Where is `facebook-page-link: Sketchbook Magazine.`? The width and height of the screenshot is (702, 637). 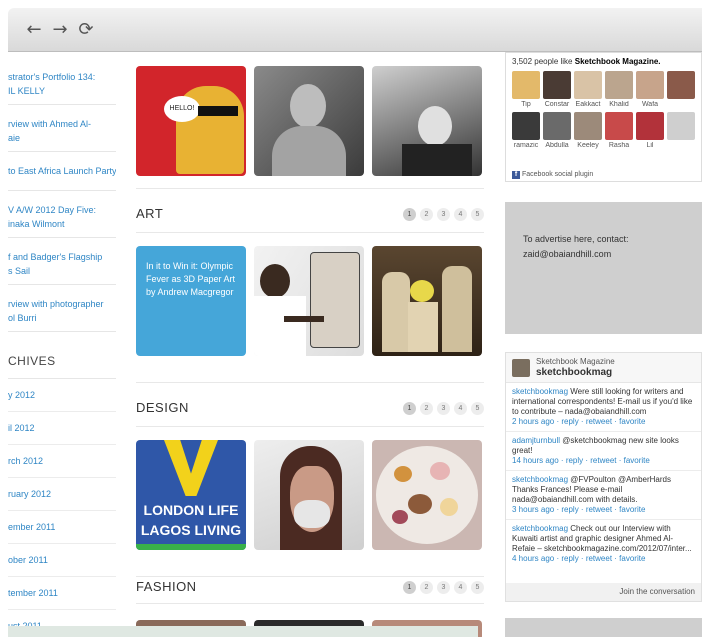 facebook-page-link: Sketchbook Magazine. is located at coordinates (618, 61).